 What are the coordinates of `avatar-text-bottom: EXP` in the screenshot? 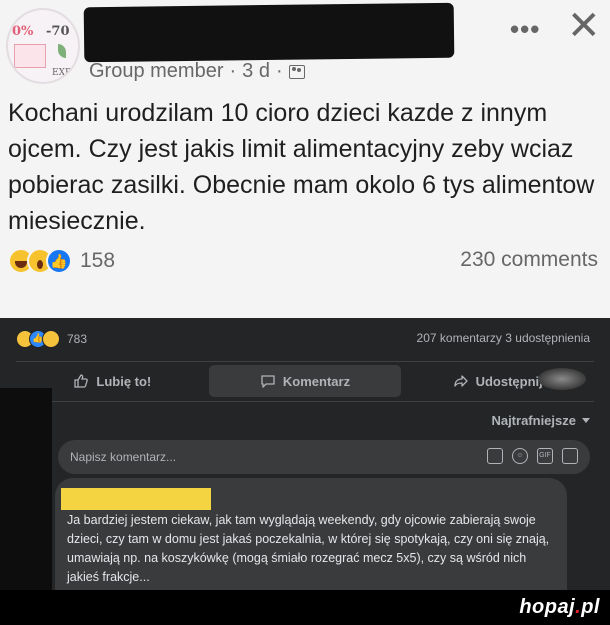 It's located at (62, 73).